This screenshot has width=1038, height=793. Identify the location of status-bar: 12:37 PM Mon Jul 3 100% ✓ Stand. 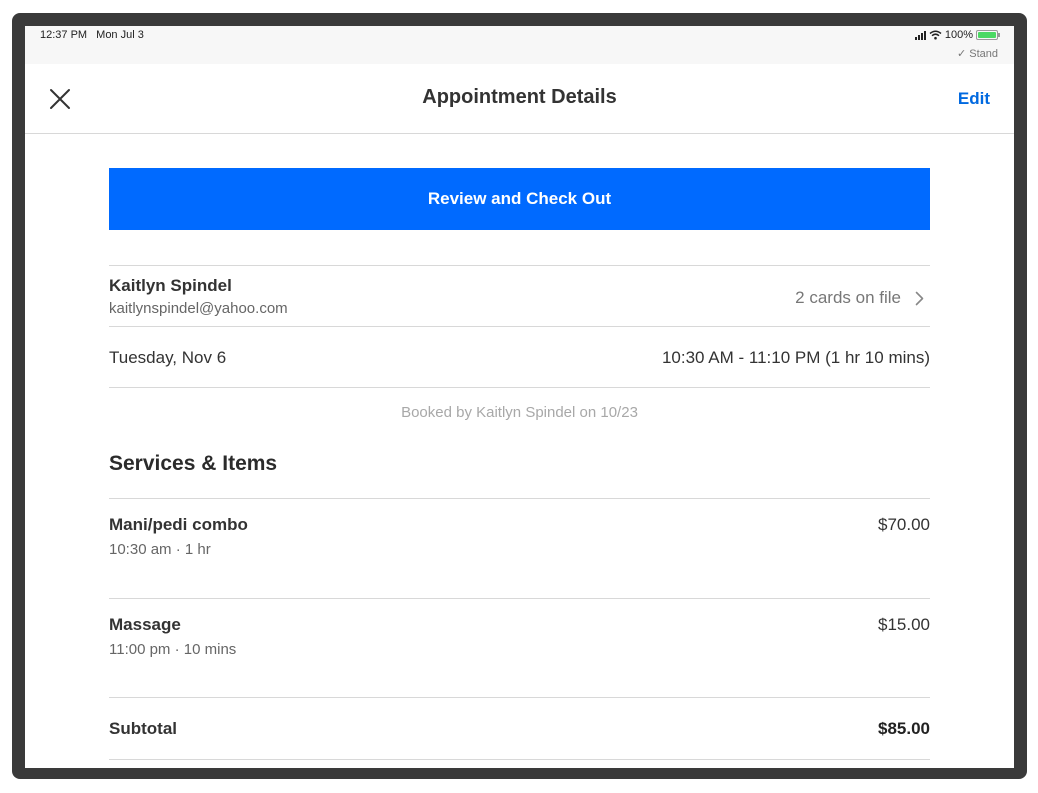
(519, 45).